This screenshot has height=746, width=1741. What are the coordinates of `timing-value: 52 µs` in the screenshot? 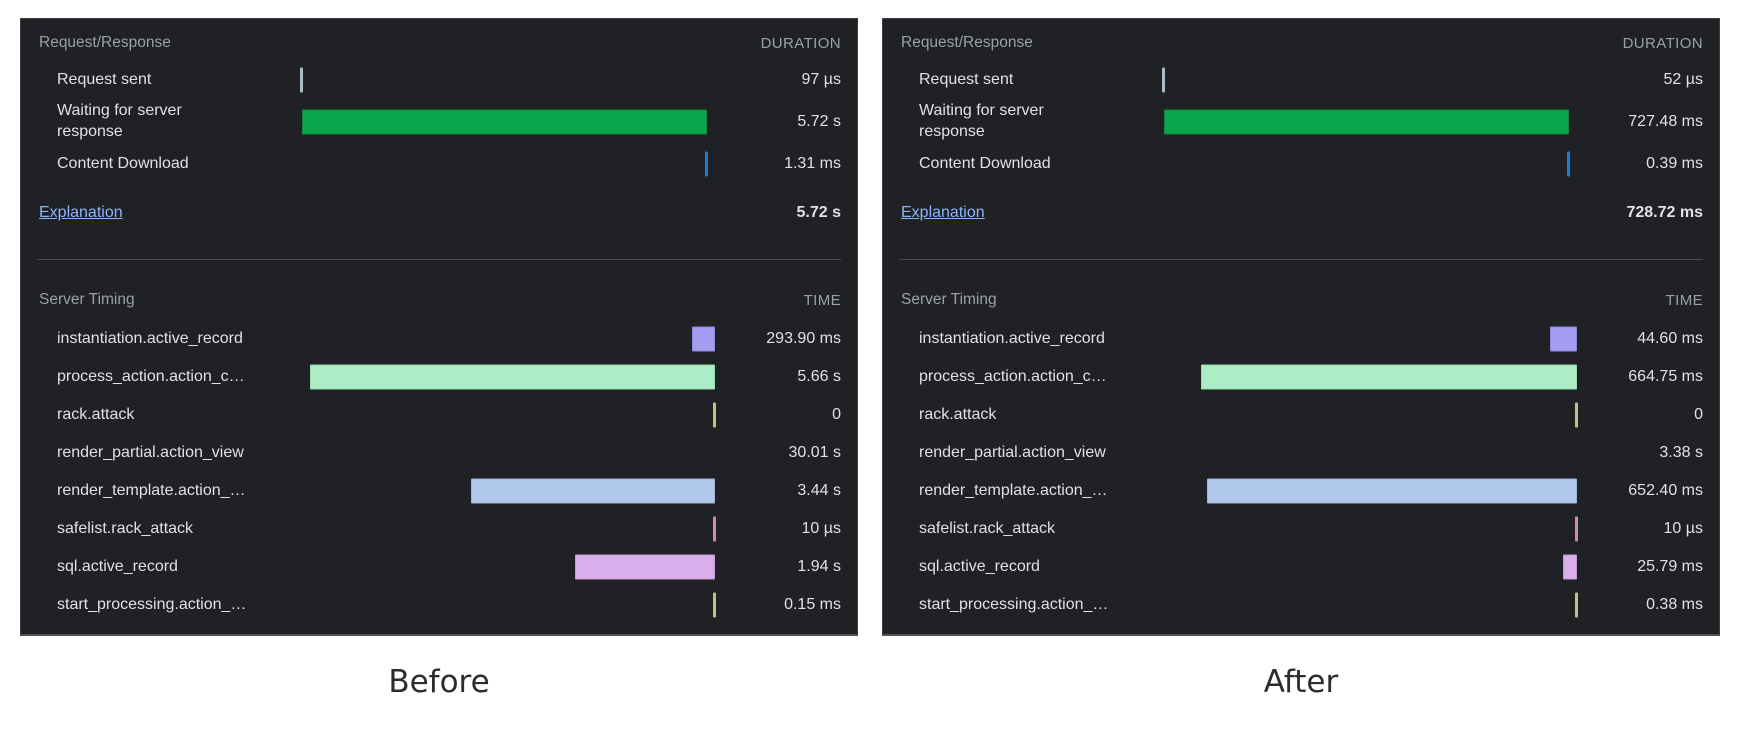 It's located at (1683, 79).